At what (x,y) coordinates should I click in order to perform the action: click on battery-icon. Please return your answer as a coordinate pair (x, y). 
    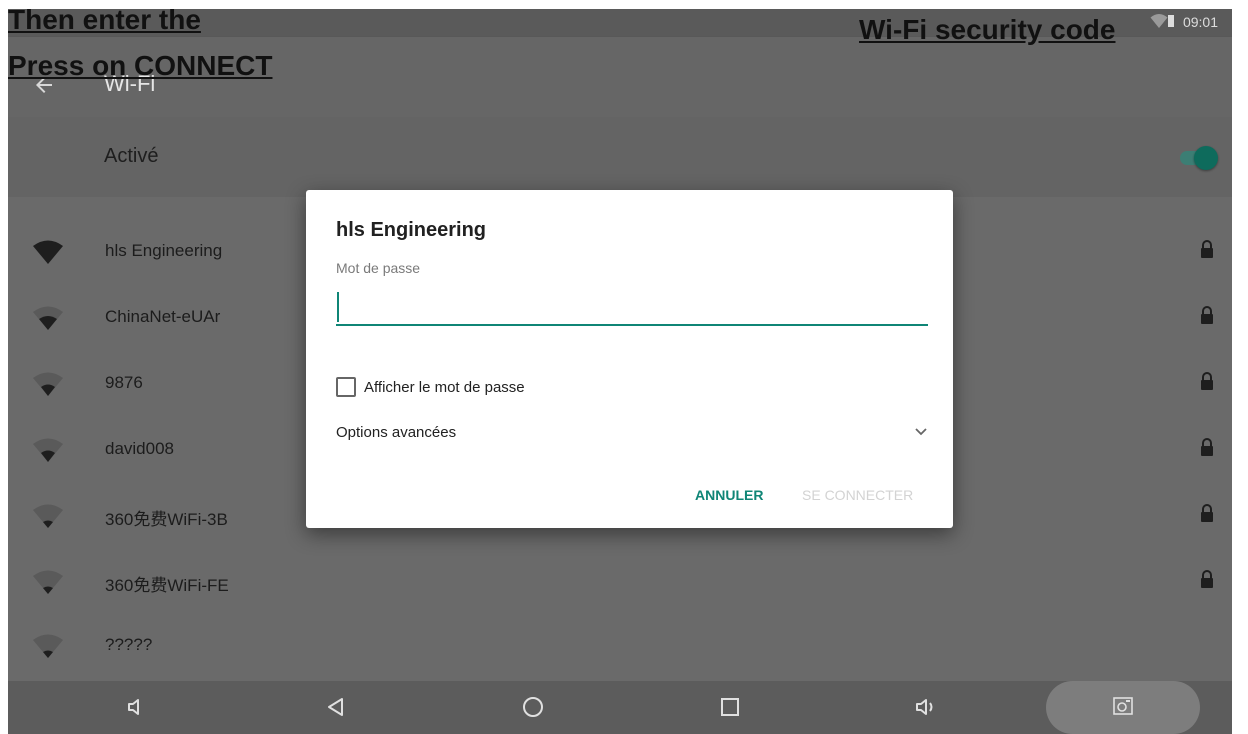
    Looking at the image, I should click on (1171, 21).